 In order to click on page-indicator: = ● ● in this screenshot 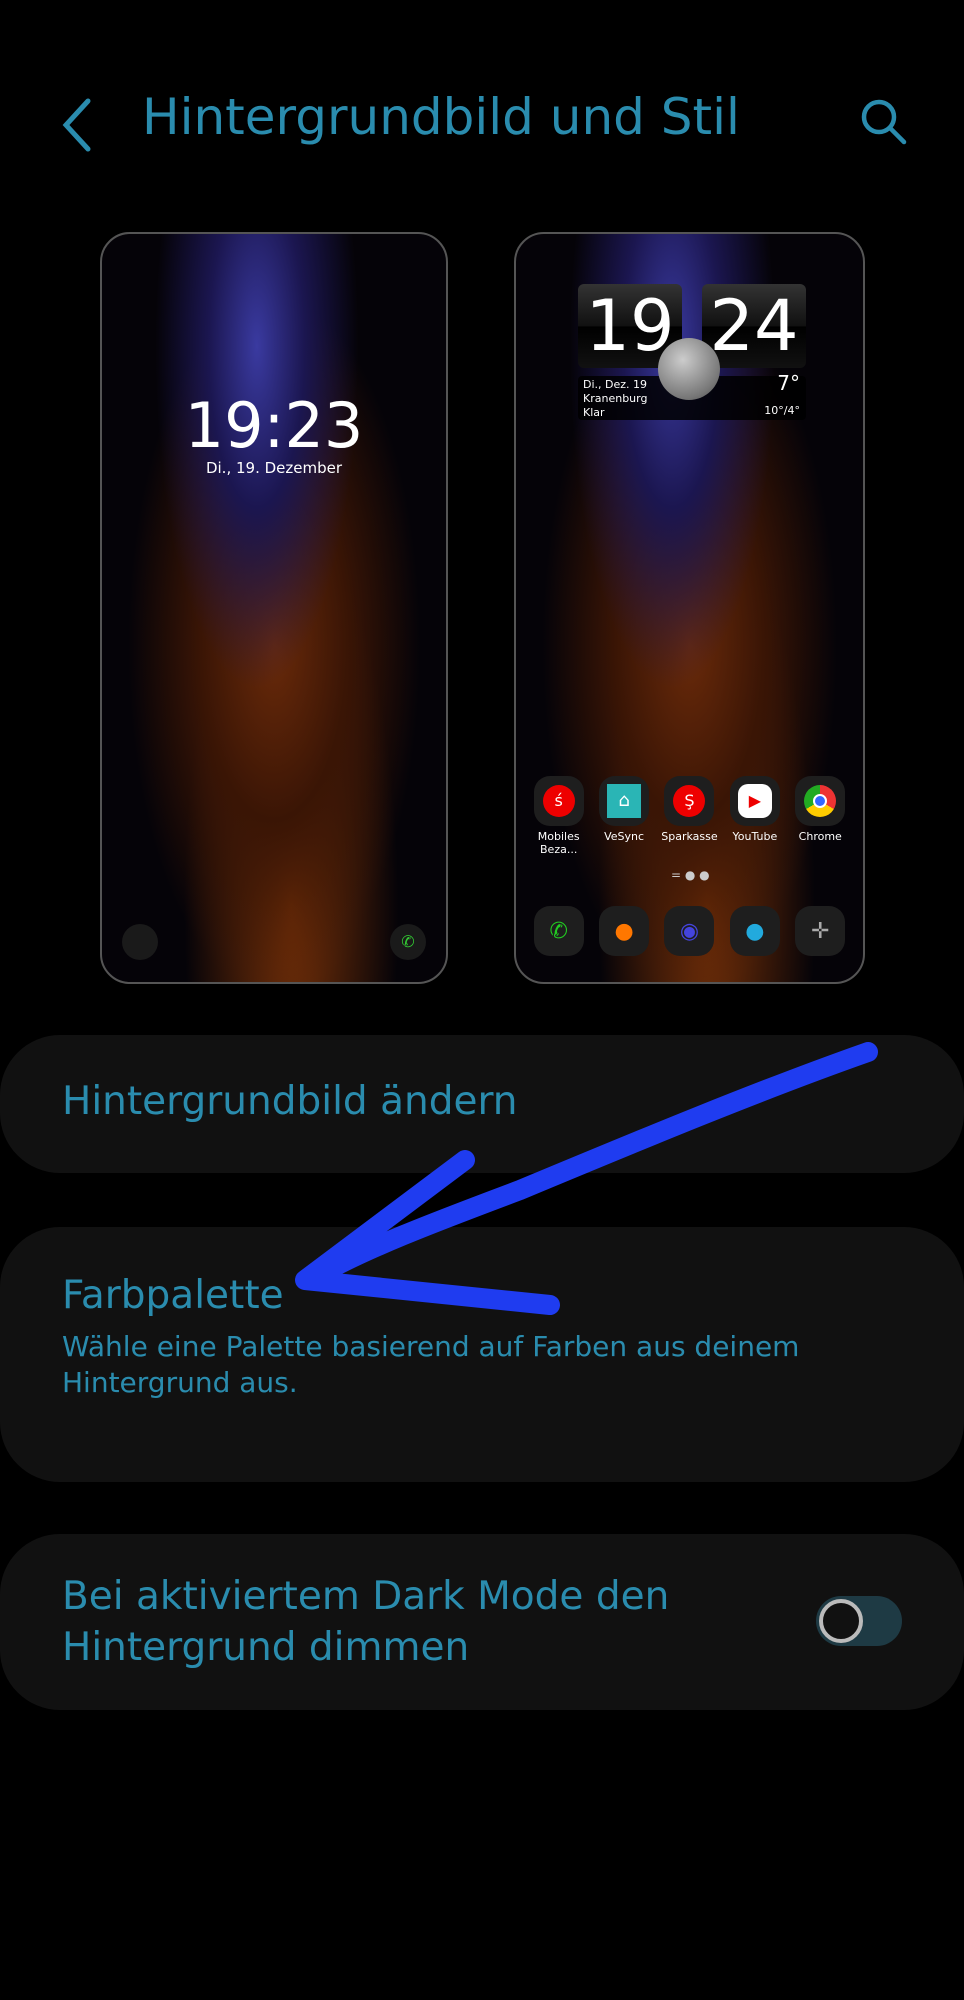, I will do `click(690, 875)`.